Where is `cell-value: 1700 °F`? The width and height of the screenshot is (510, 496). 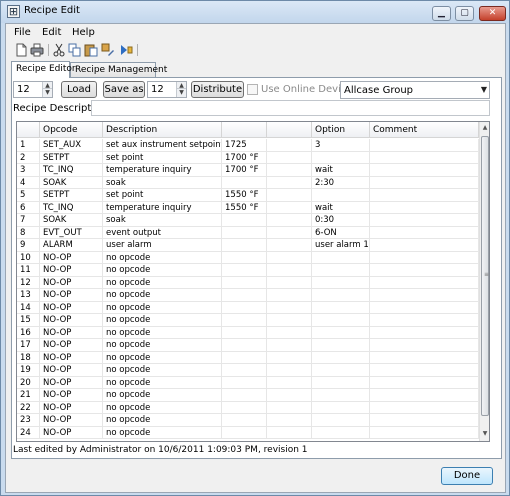
cell-value: 1700 °F is located at coordinates (244, 157).